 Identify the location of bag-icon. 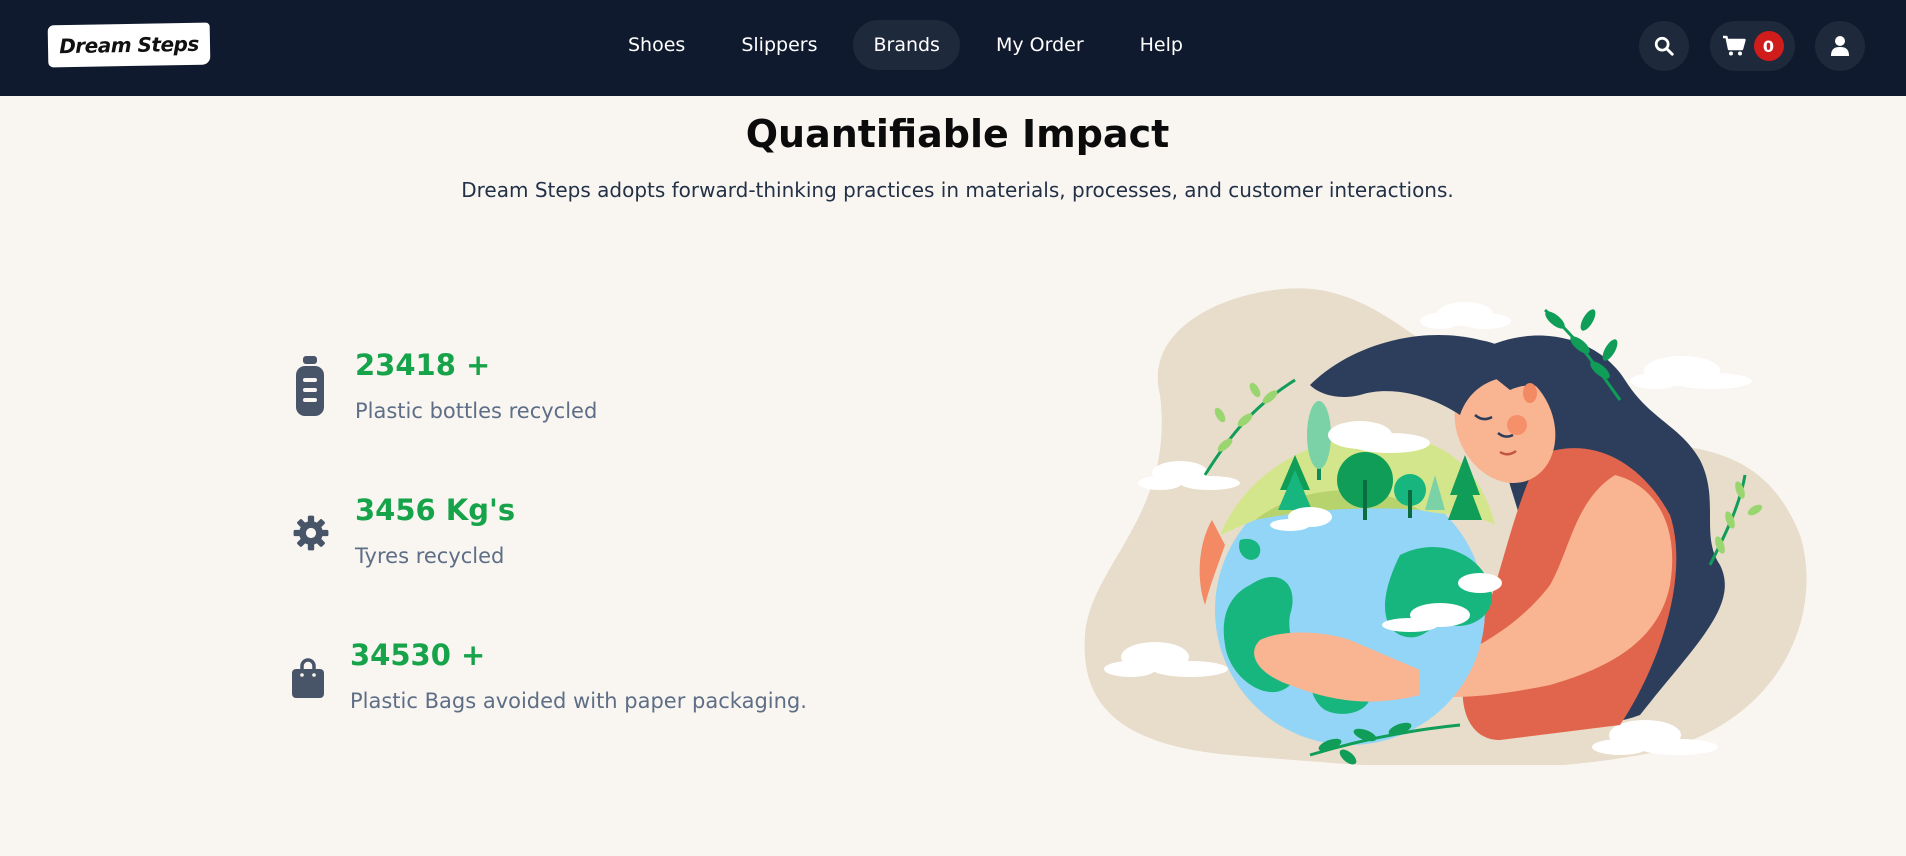
(308, 678).